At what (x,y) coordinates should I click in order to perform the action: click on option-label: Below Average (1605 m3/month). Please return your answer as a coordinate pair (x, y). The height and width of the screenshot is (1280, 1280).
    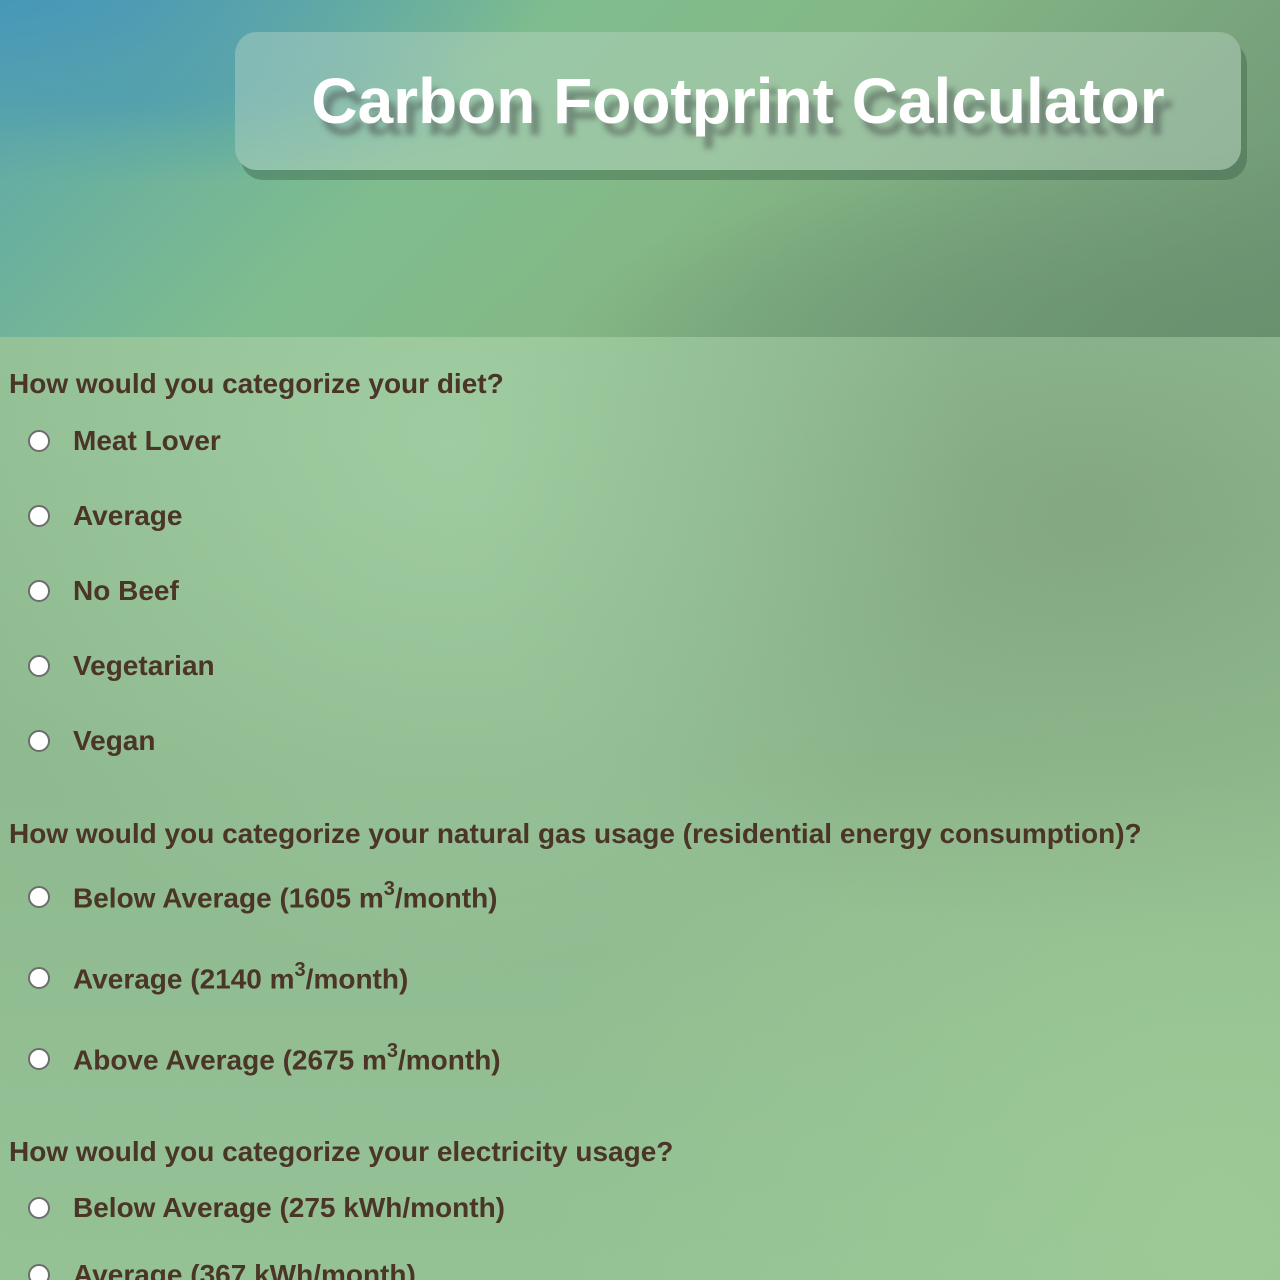
    Looking at the image, I should click on (285, 896).